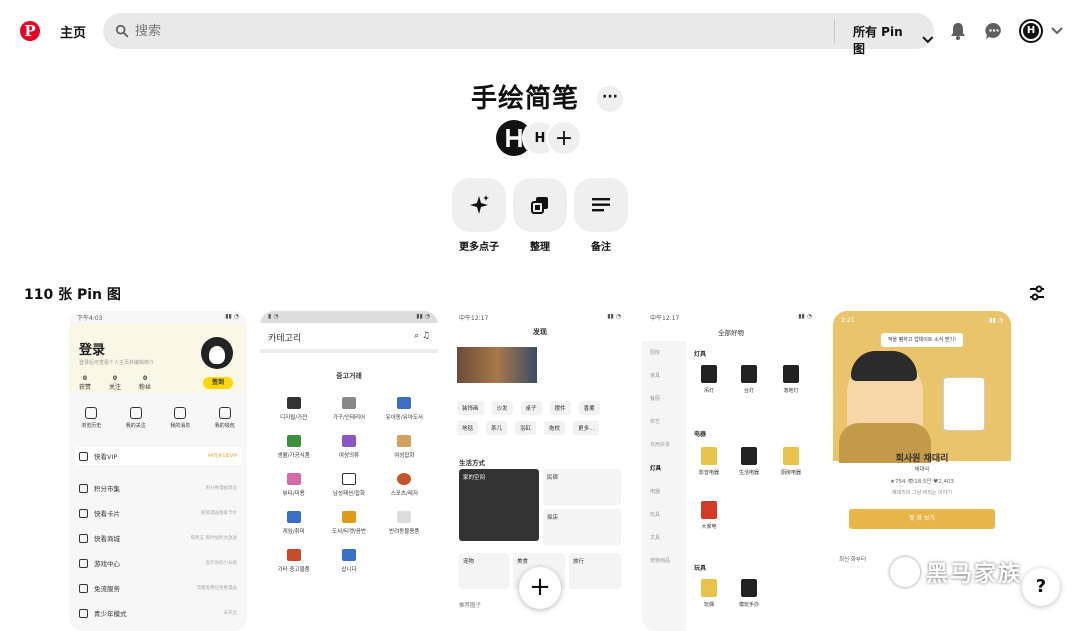 The image size is (1080, 631). I want to click on wallet-icon, so click(224, 413).